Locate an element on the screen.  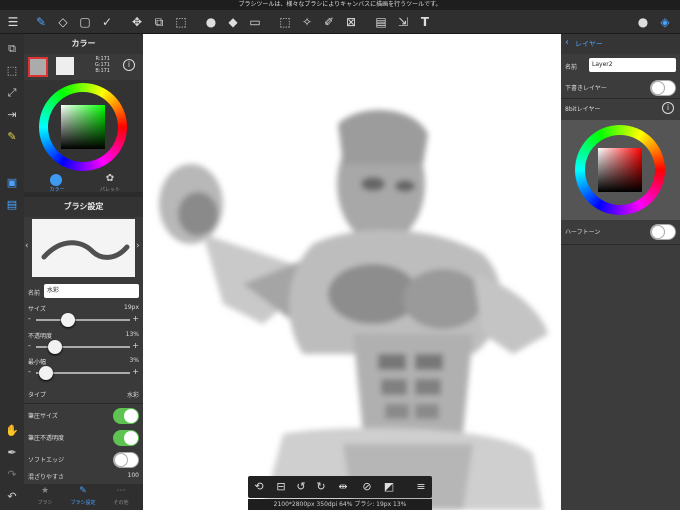
more-menu-icon: ≡ is located at coordinates (421, 487).